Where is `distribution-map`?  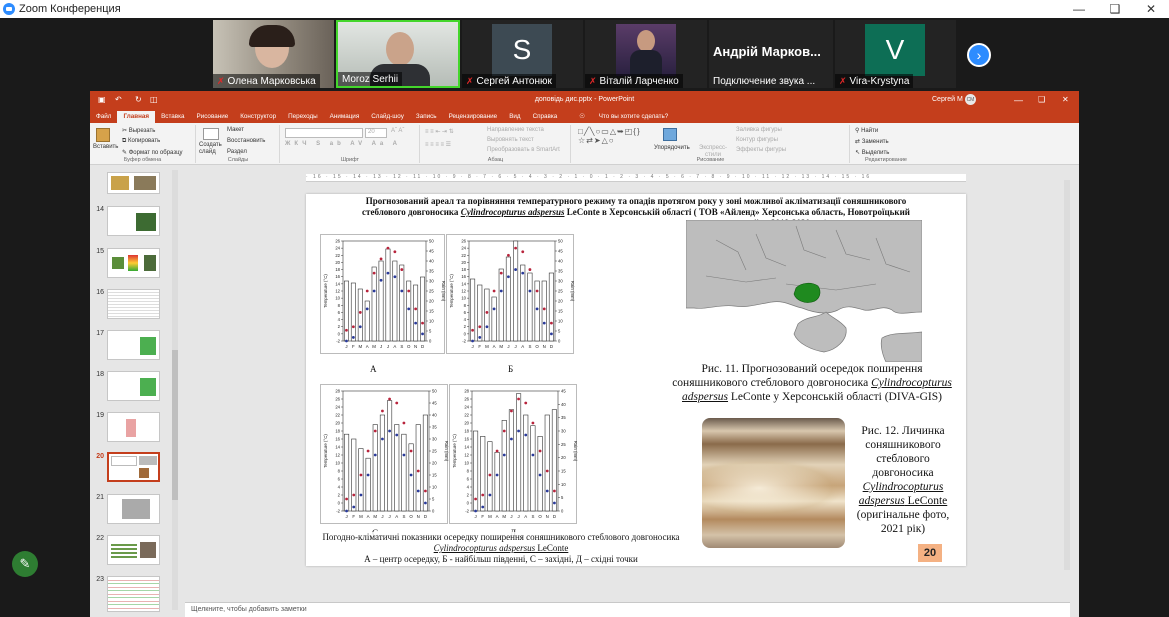
distribution-map is located at coordinates (804, 291).